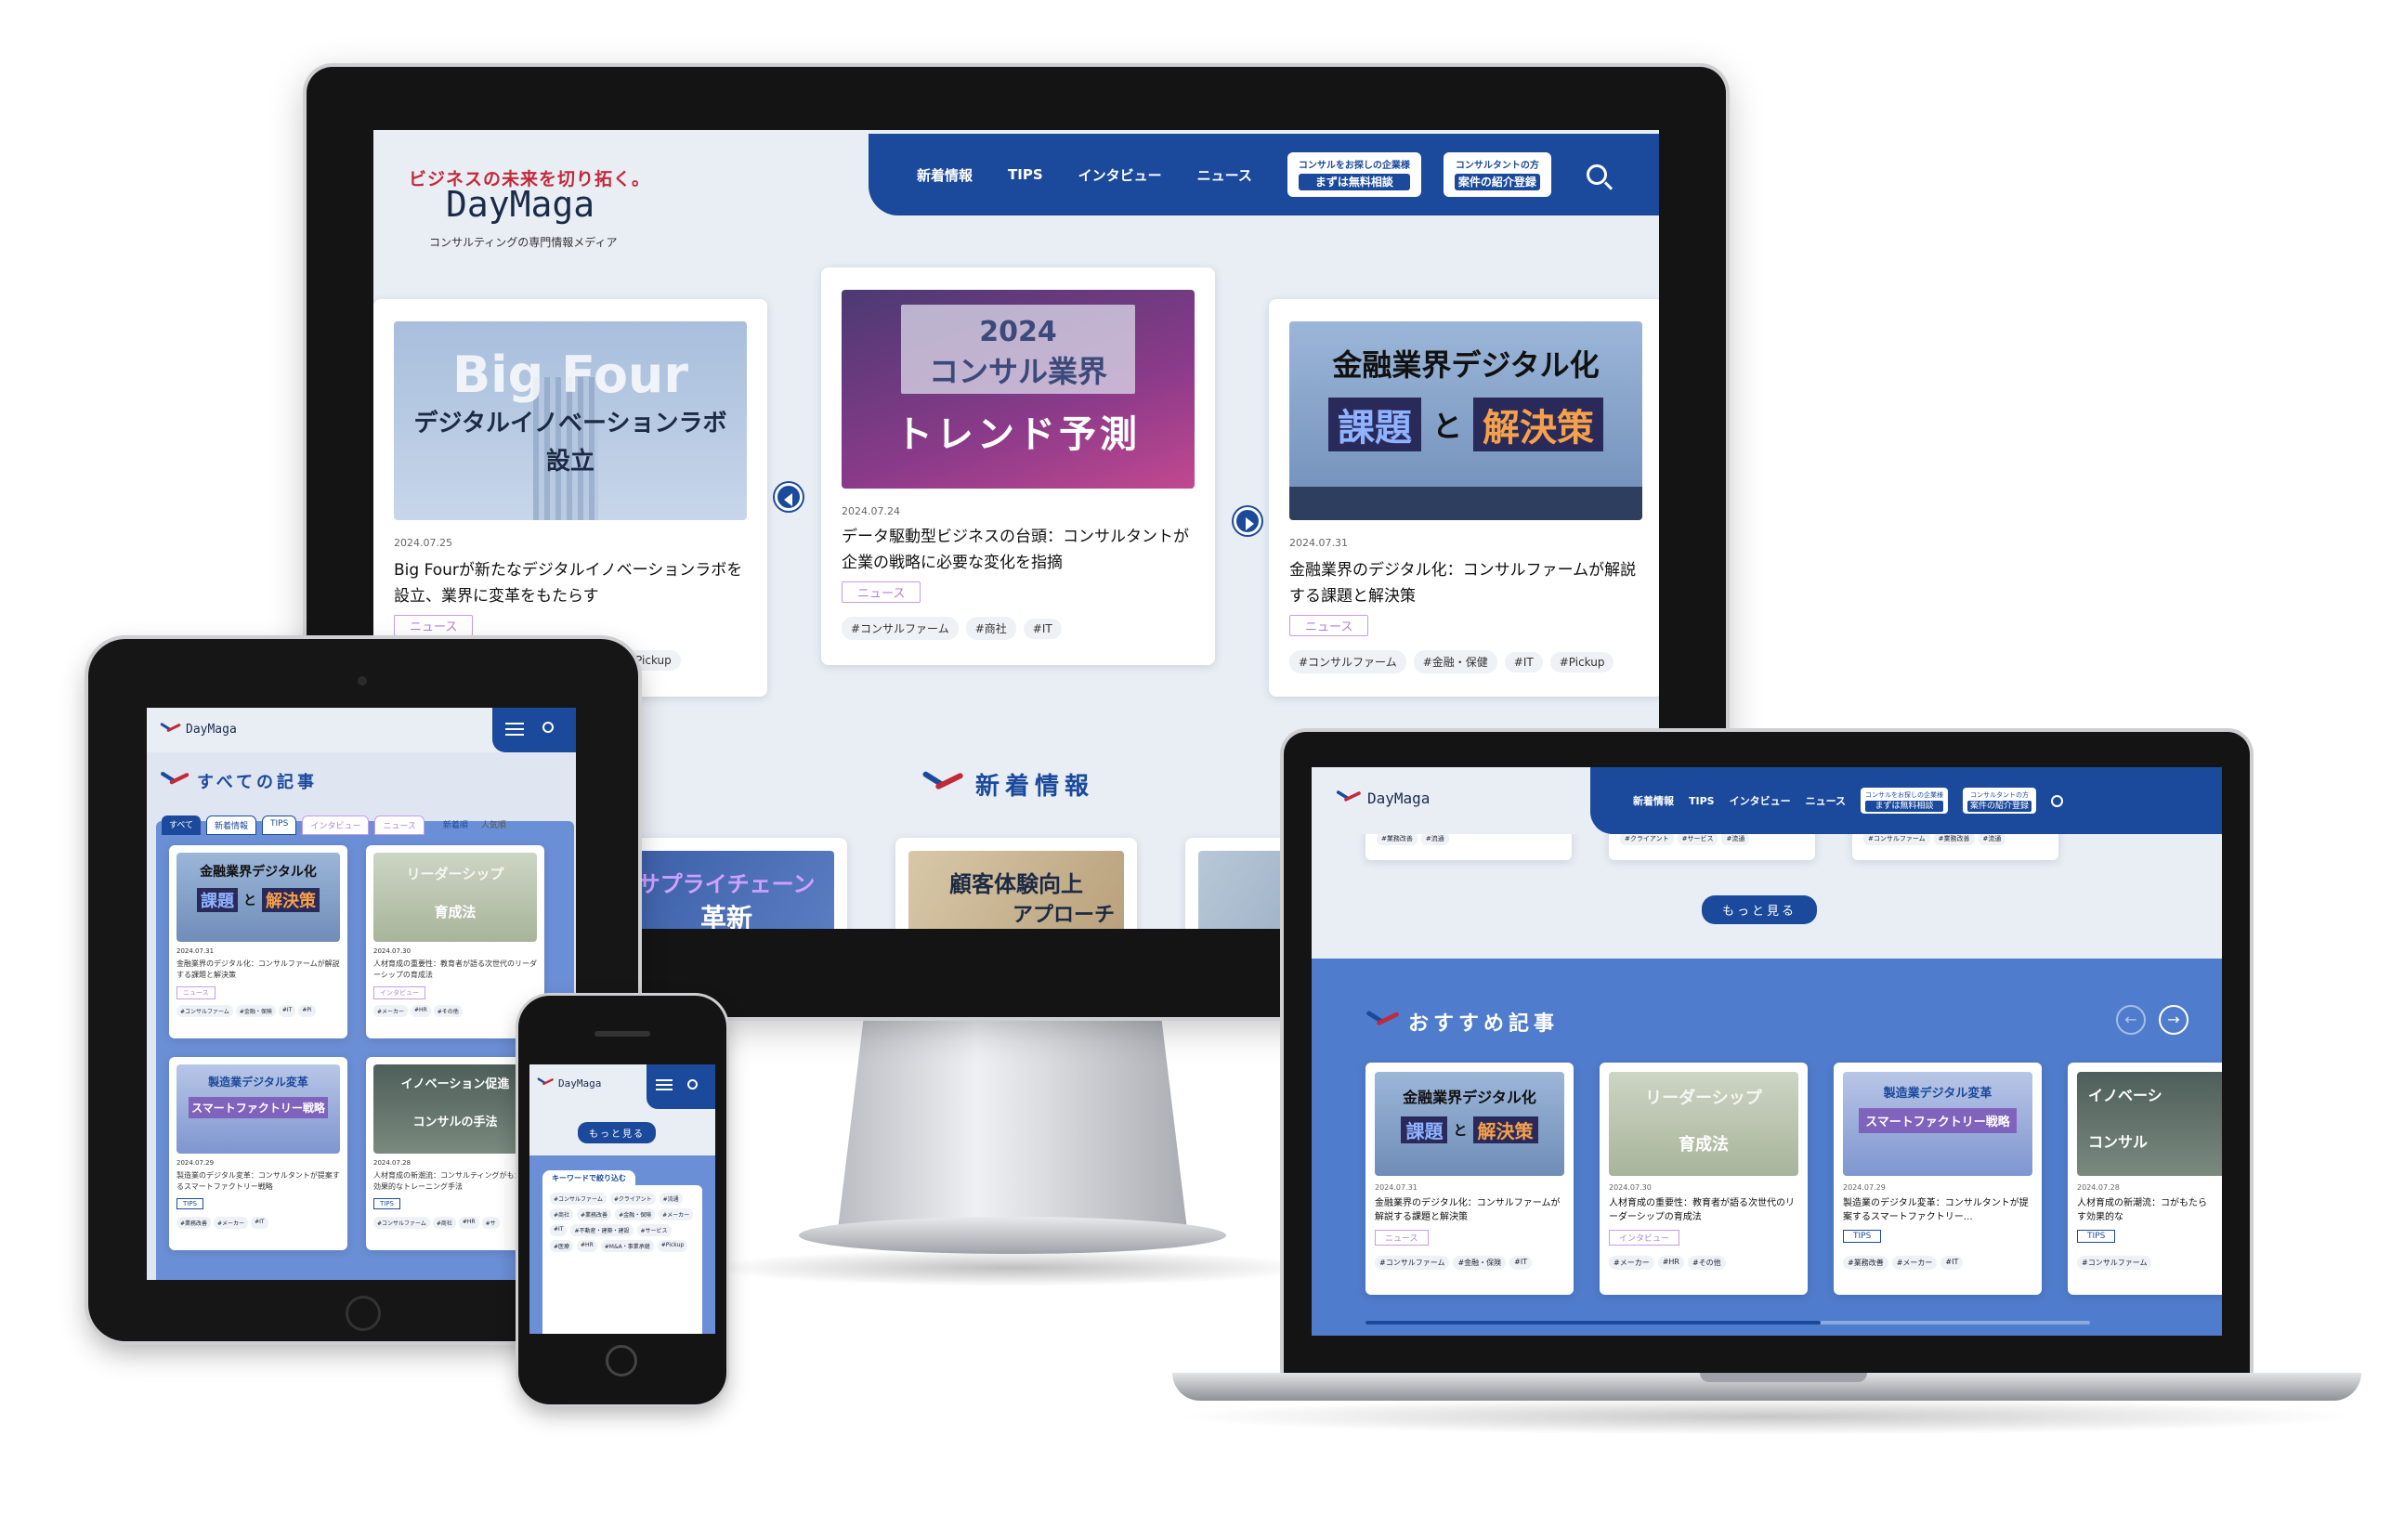 This screenshot has height=1540, width=2404. I want to click on nav-item-tips: TIPS, so click(1702, 801).